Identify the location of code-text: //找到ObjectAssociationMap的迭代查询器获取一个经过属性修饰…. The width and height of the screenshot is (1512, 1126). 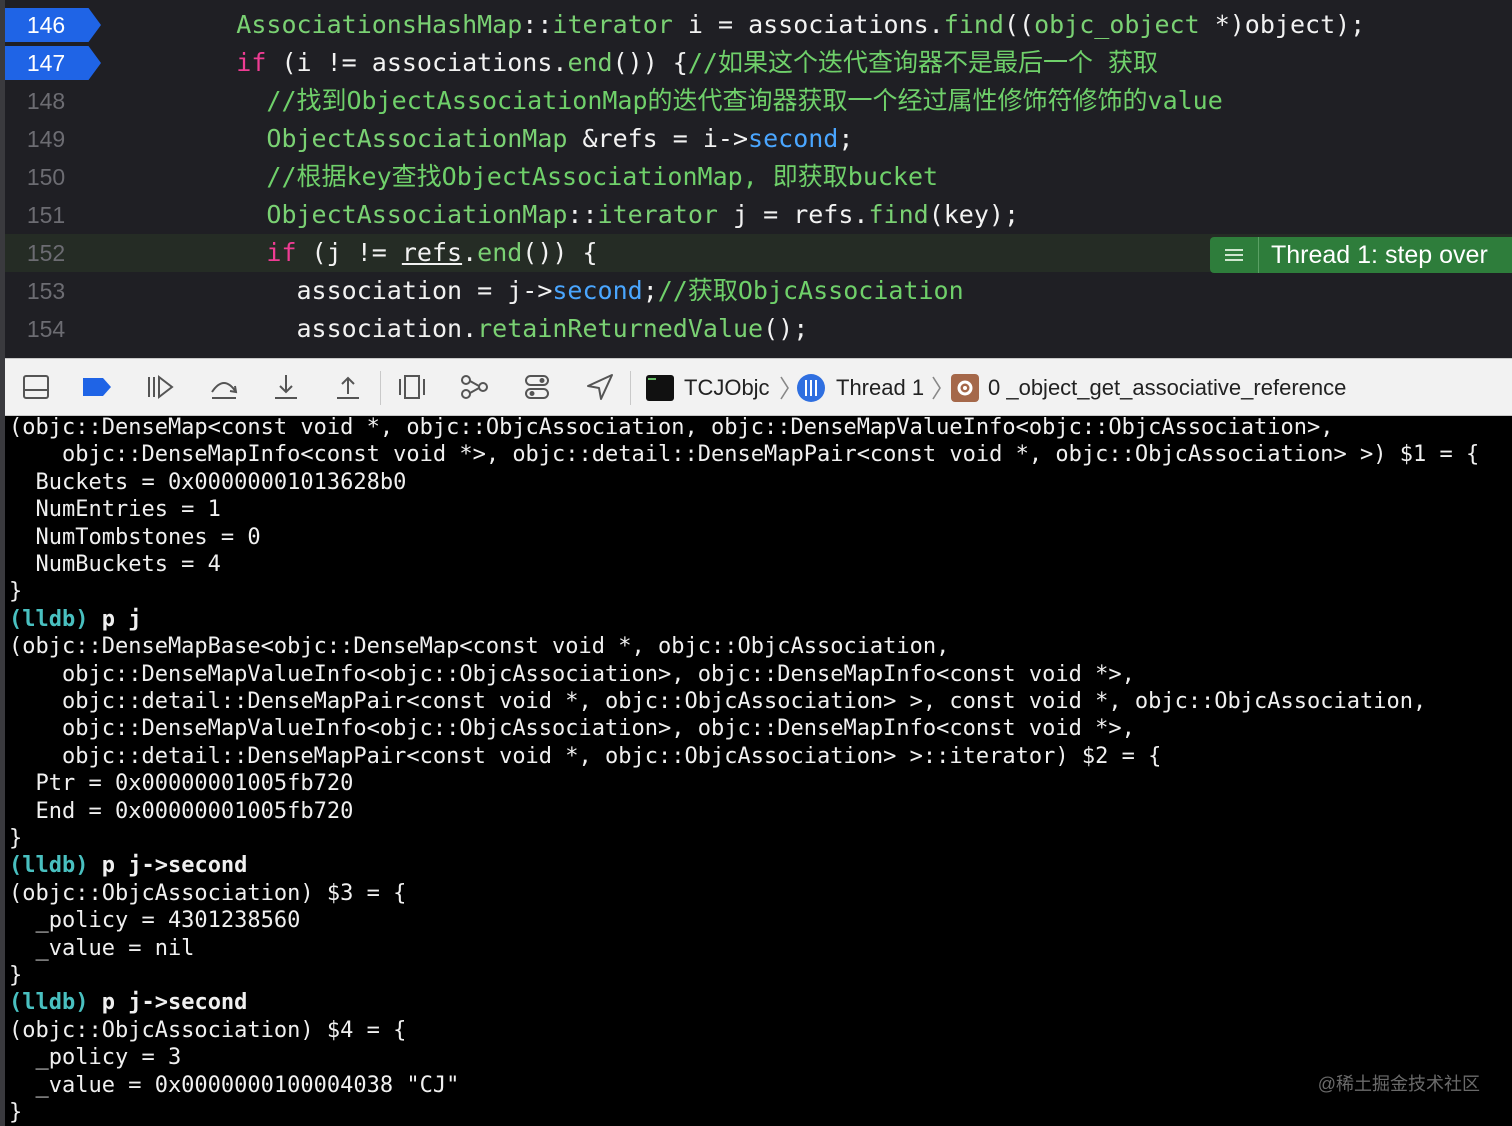
(744, 101).